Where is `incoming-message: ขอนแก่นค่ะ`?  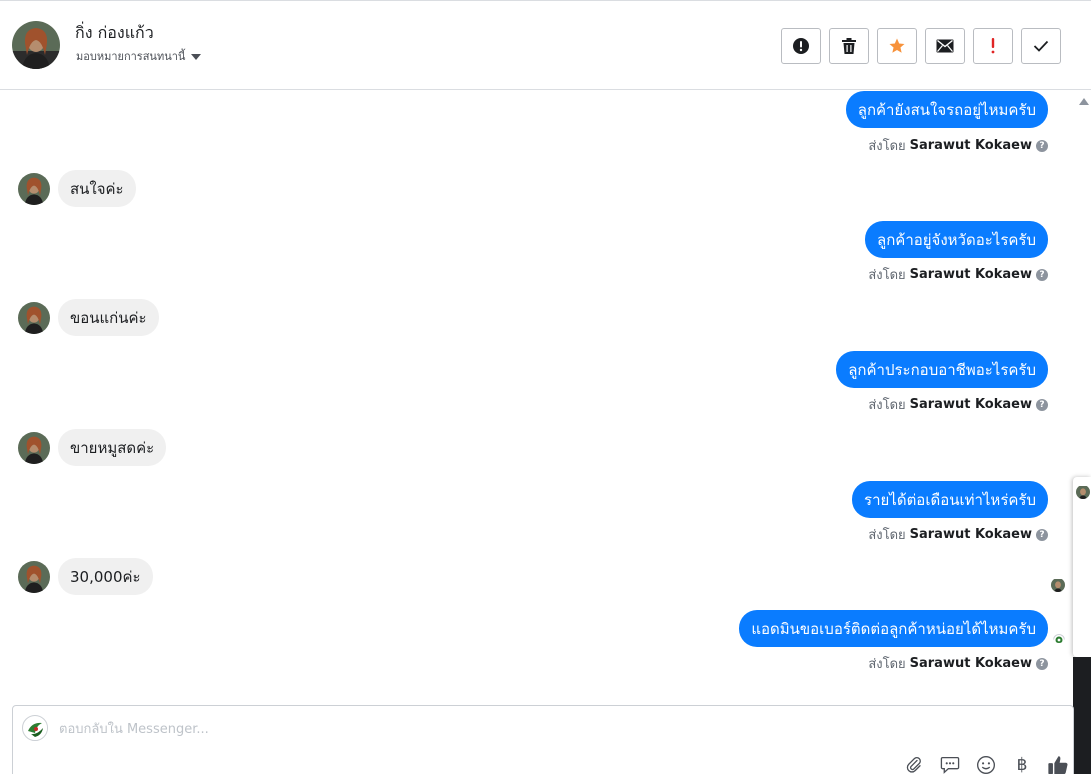
incoming-message: ขอนแก่นค่ะ is located at coordinates (108, 317).